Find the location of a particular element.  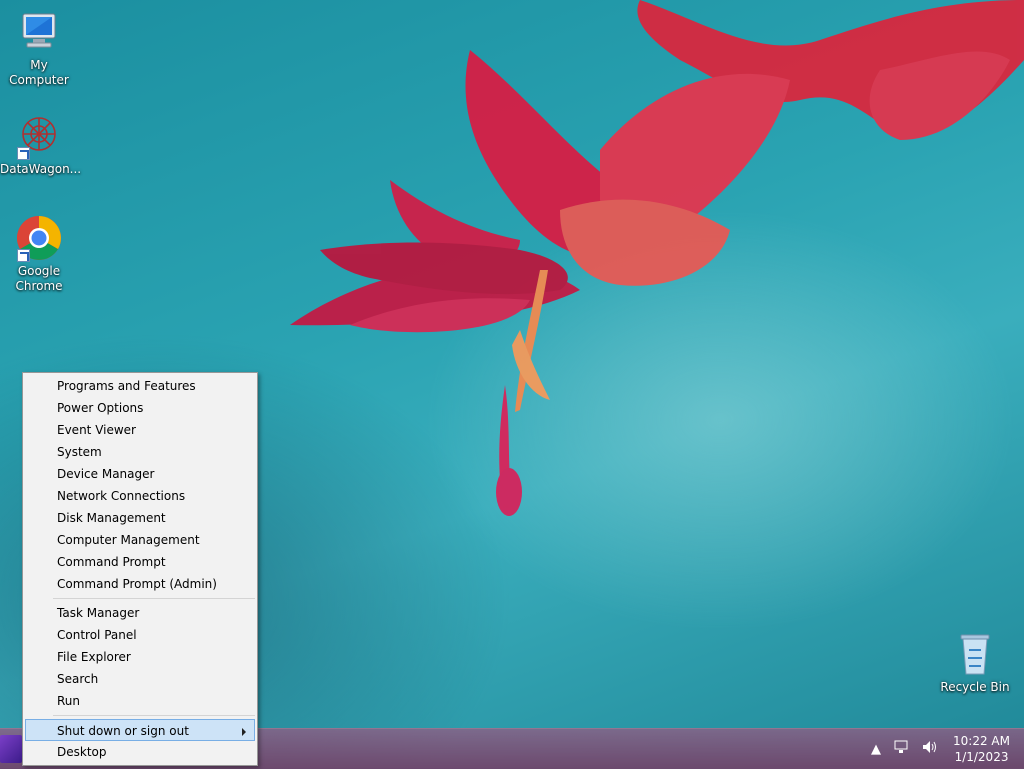

volume-icon is located at coordinates (929, 749).